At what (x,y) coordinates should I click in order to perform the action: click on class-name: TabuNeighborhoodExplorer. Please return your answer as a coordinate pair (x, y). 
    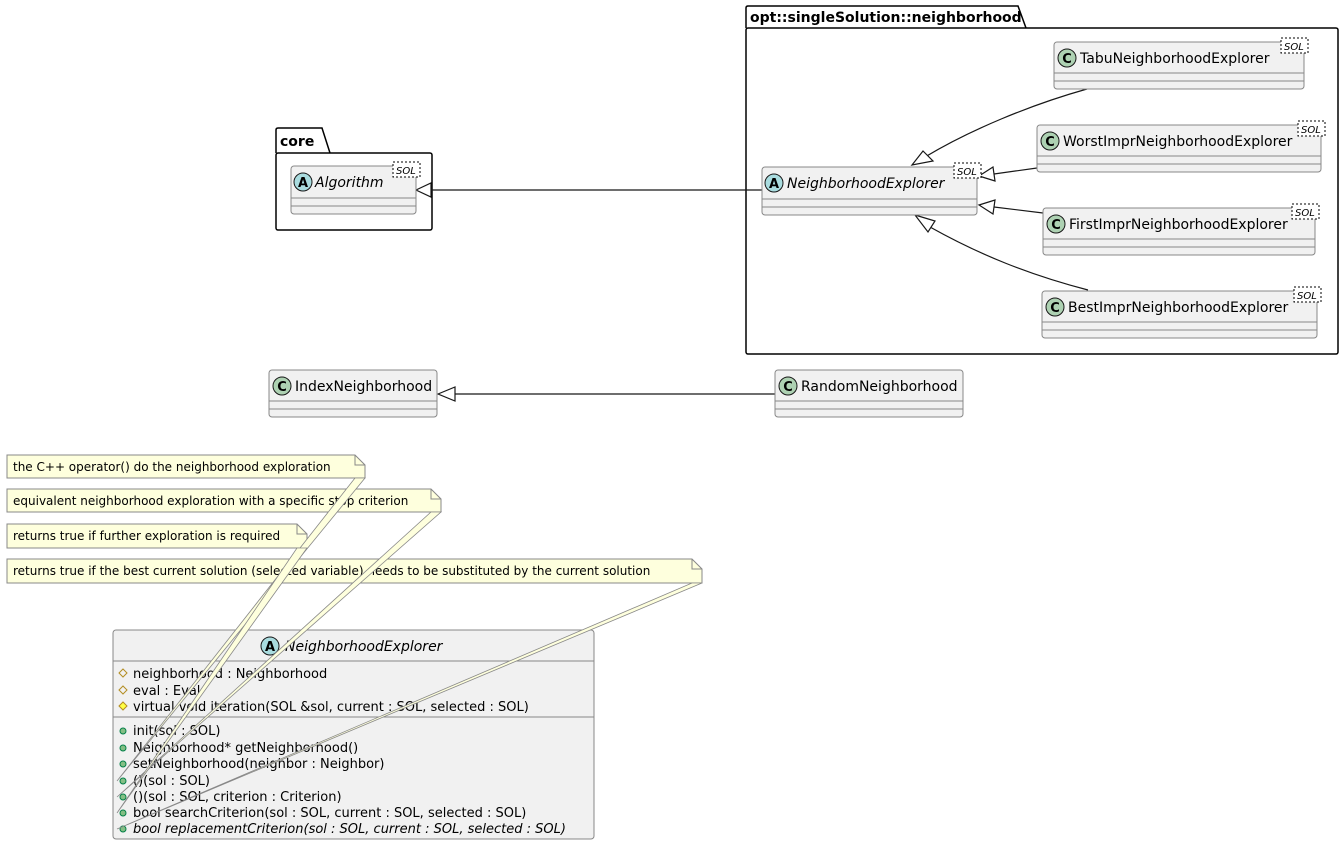
    Looking at the image, I should click on (1174, 59).